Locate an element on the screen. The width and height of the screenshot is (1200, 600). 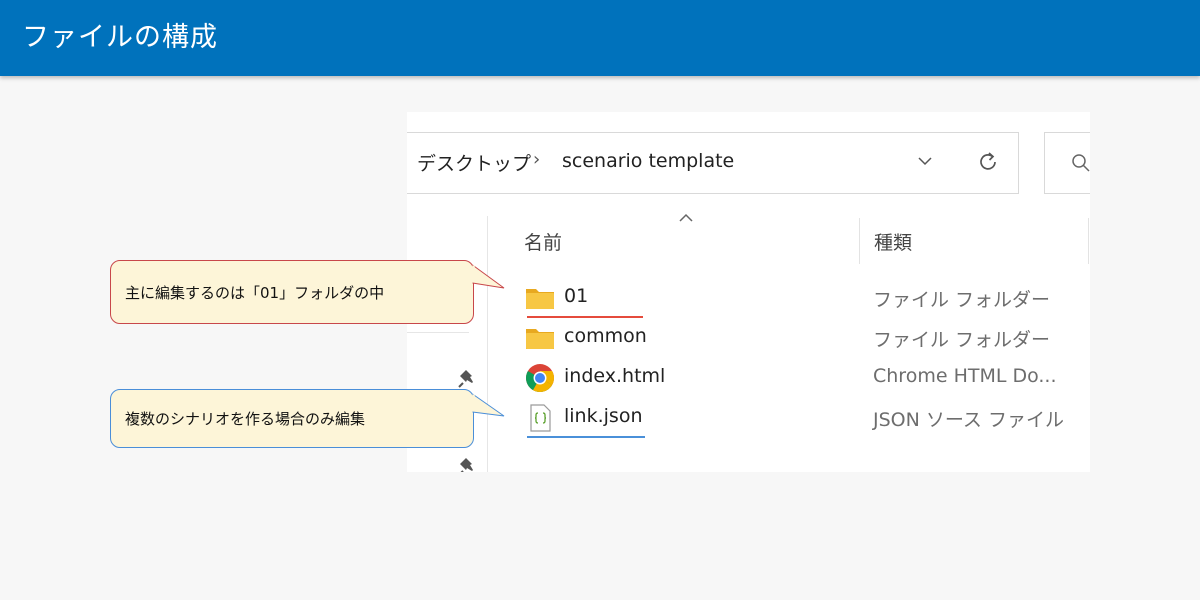
file-row-link-json: link.json JSON ソース ファイル is located at coordinates (748, 418).